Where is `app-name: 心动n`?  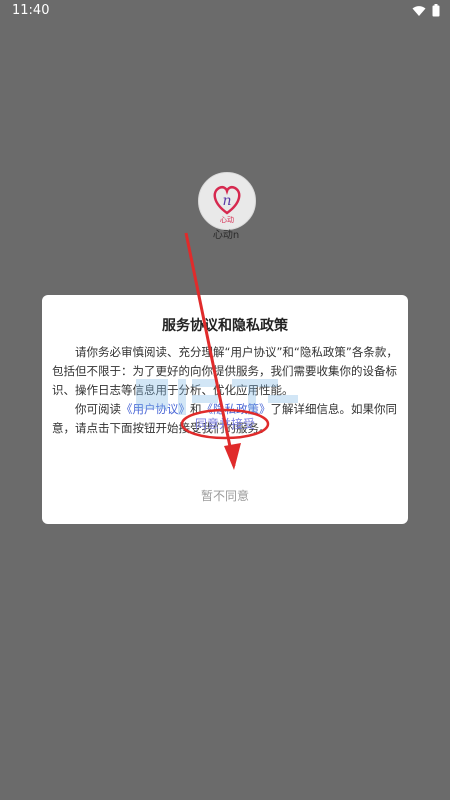
app-name: 心动n is located at coordinates (226, 235).